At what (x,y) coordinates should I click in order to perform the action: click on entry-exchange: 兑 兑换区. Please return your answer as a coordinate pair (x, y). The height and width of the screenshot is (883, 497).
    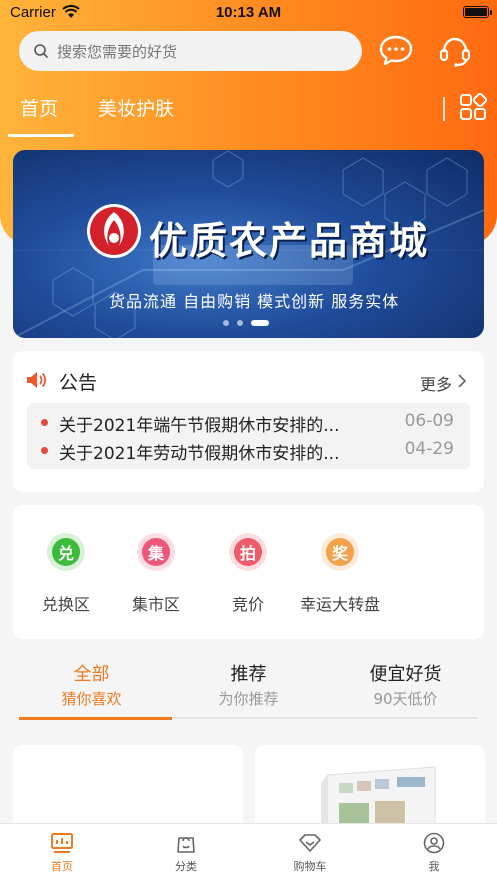
    Looking at the image, I should click on (66, 574).